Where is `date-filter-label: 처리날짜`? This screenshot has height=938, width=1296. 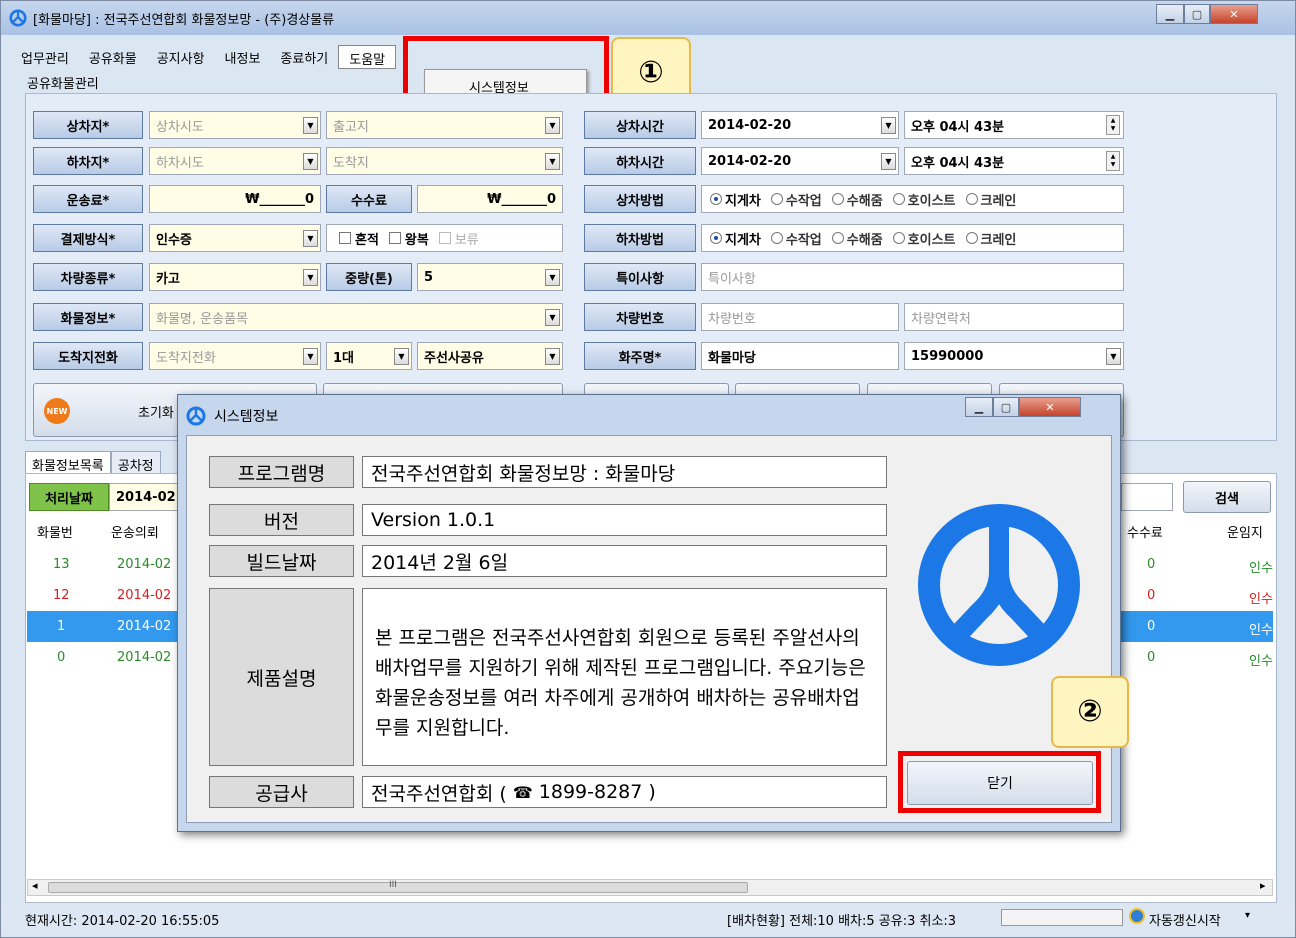 date-filter-label: 처리날짜 is located at coordinates (69, 497).